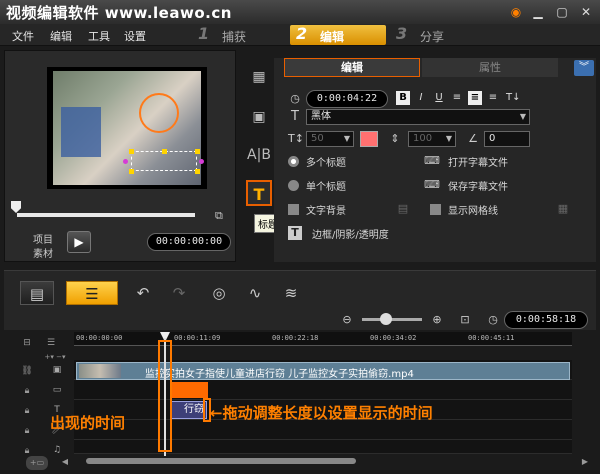 The image size is (600, 474). What do you see at coordinates (255, 293) in the screenshot?
I see `audio-wave-icon: ∿` at bounding box center [255, 293].